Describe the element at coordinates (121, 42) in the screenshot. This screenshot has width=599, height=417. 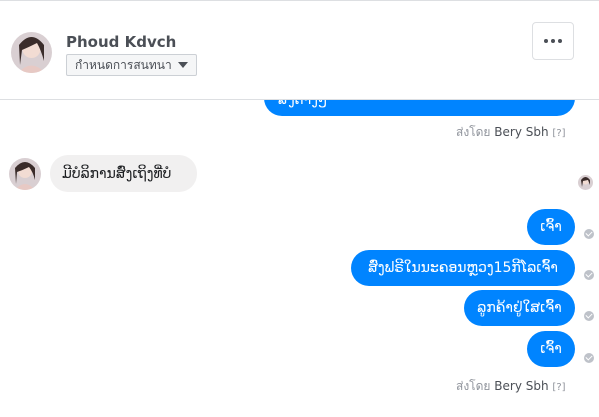
I see `contact-name: Phoud Kdvch` at that location.